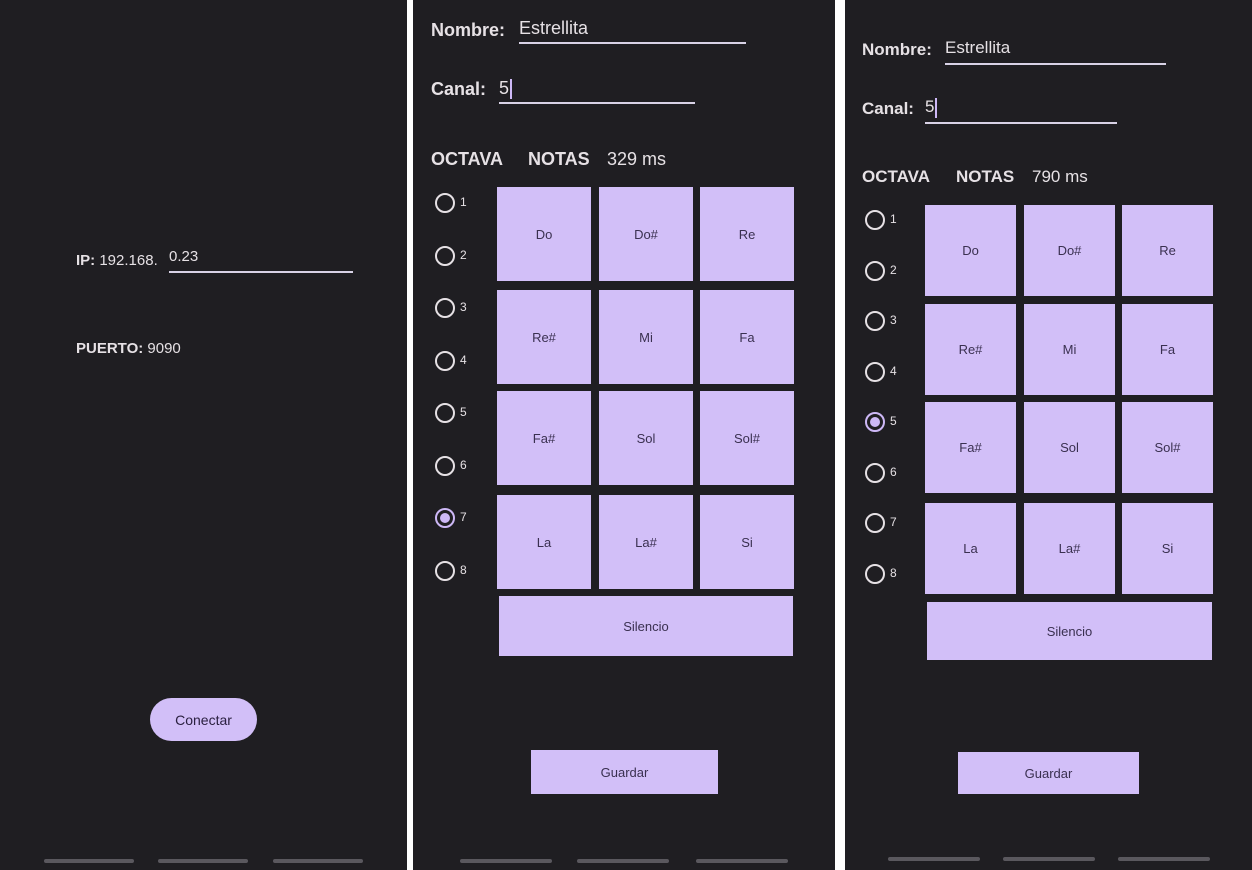  What do you see at coordinates (637, 159) in the screenshot?
I see `duration-value: 329 ms` at bounding box center [637, 159].